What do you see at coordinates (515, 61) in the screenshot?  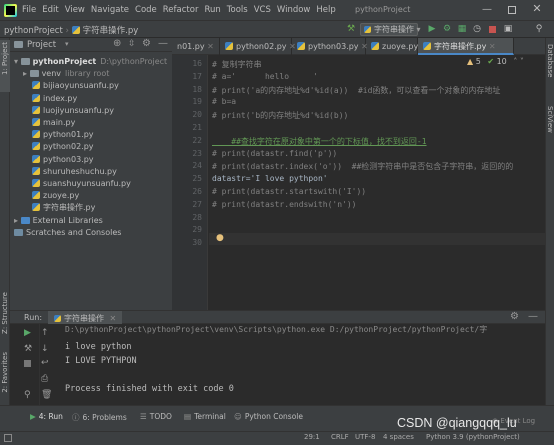 I see `chevron-up-icon: ˄` at bounding box center [515, 61].